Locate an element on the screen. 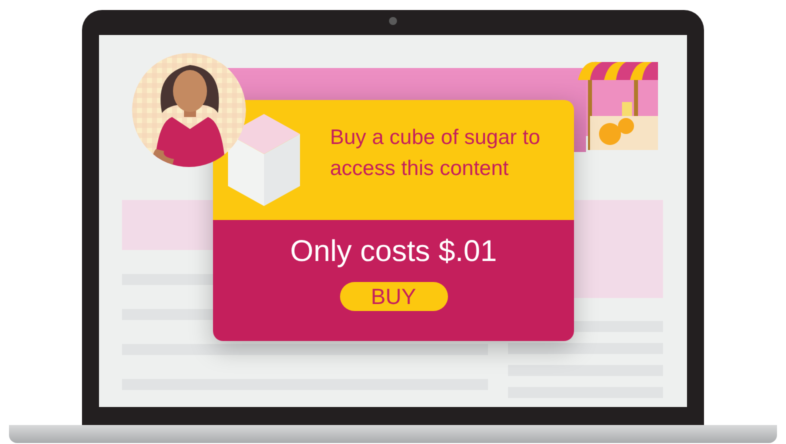 This screenshot has width=786, height=444. paywall-message: Buy a cube of sugar to access this content is located at coordinates (436, 153).